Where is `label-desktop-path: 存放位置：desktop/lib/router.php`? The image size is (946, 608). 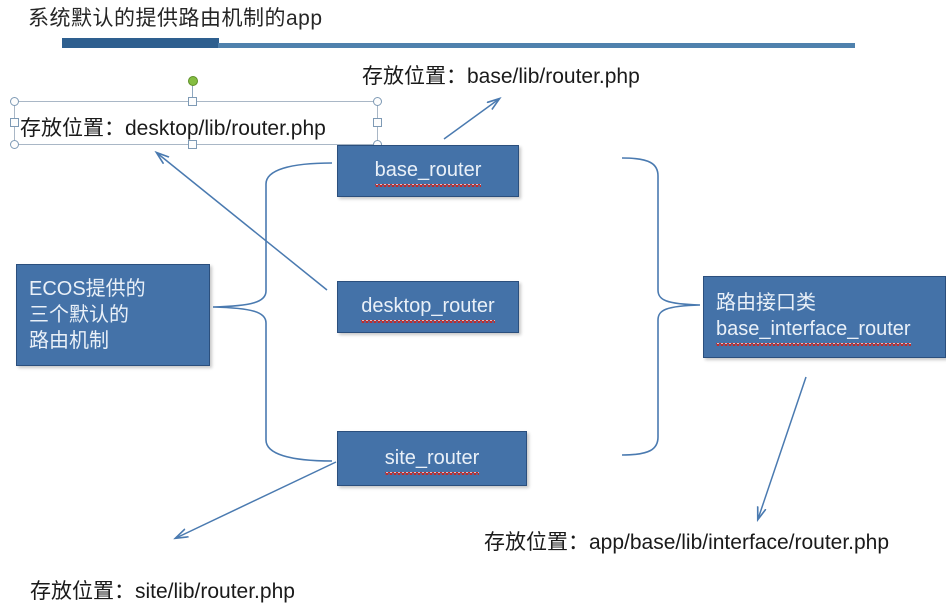 label-desktop-path: 存放位置：desktop/lib/router.php is located at coordinates (173, 128).